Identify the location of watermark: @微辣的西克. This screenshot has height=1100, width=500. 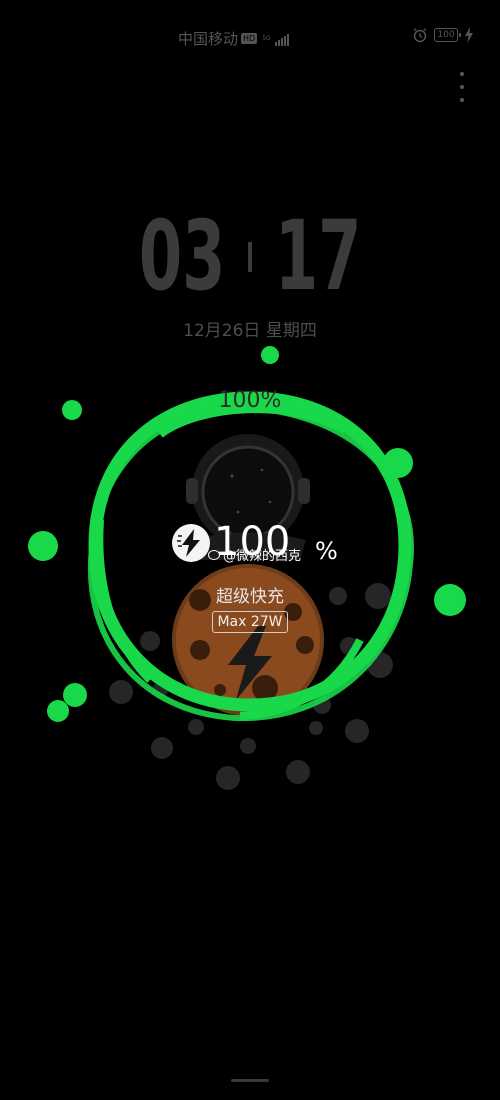
(254, 554).